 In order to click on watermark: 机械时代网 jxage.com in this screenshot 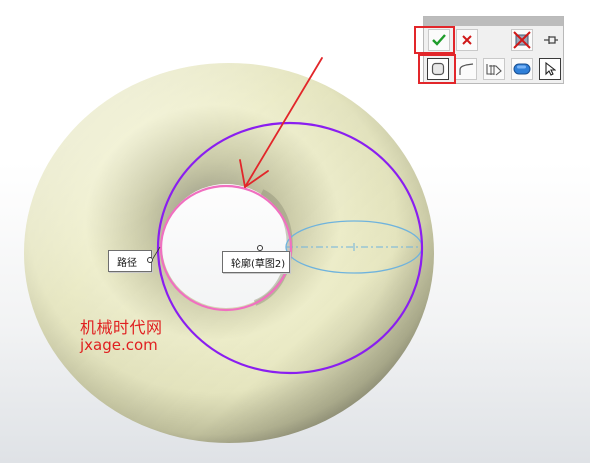, I will do `click(121, 336)`.